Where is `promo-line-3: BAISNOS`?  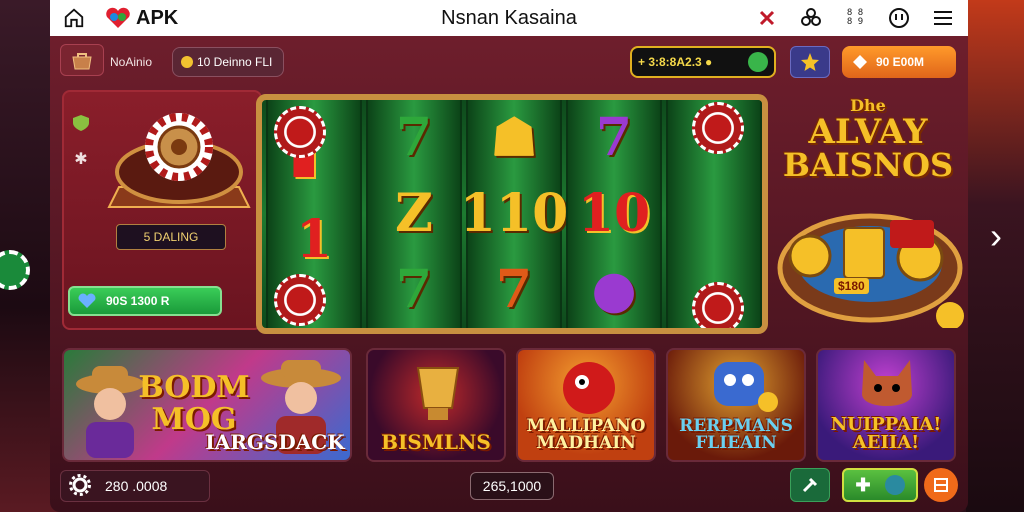 promo-line-3: BAISNOS is located at coordinates (868, 165).